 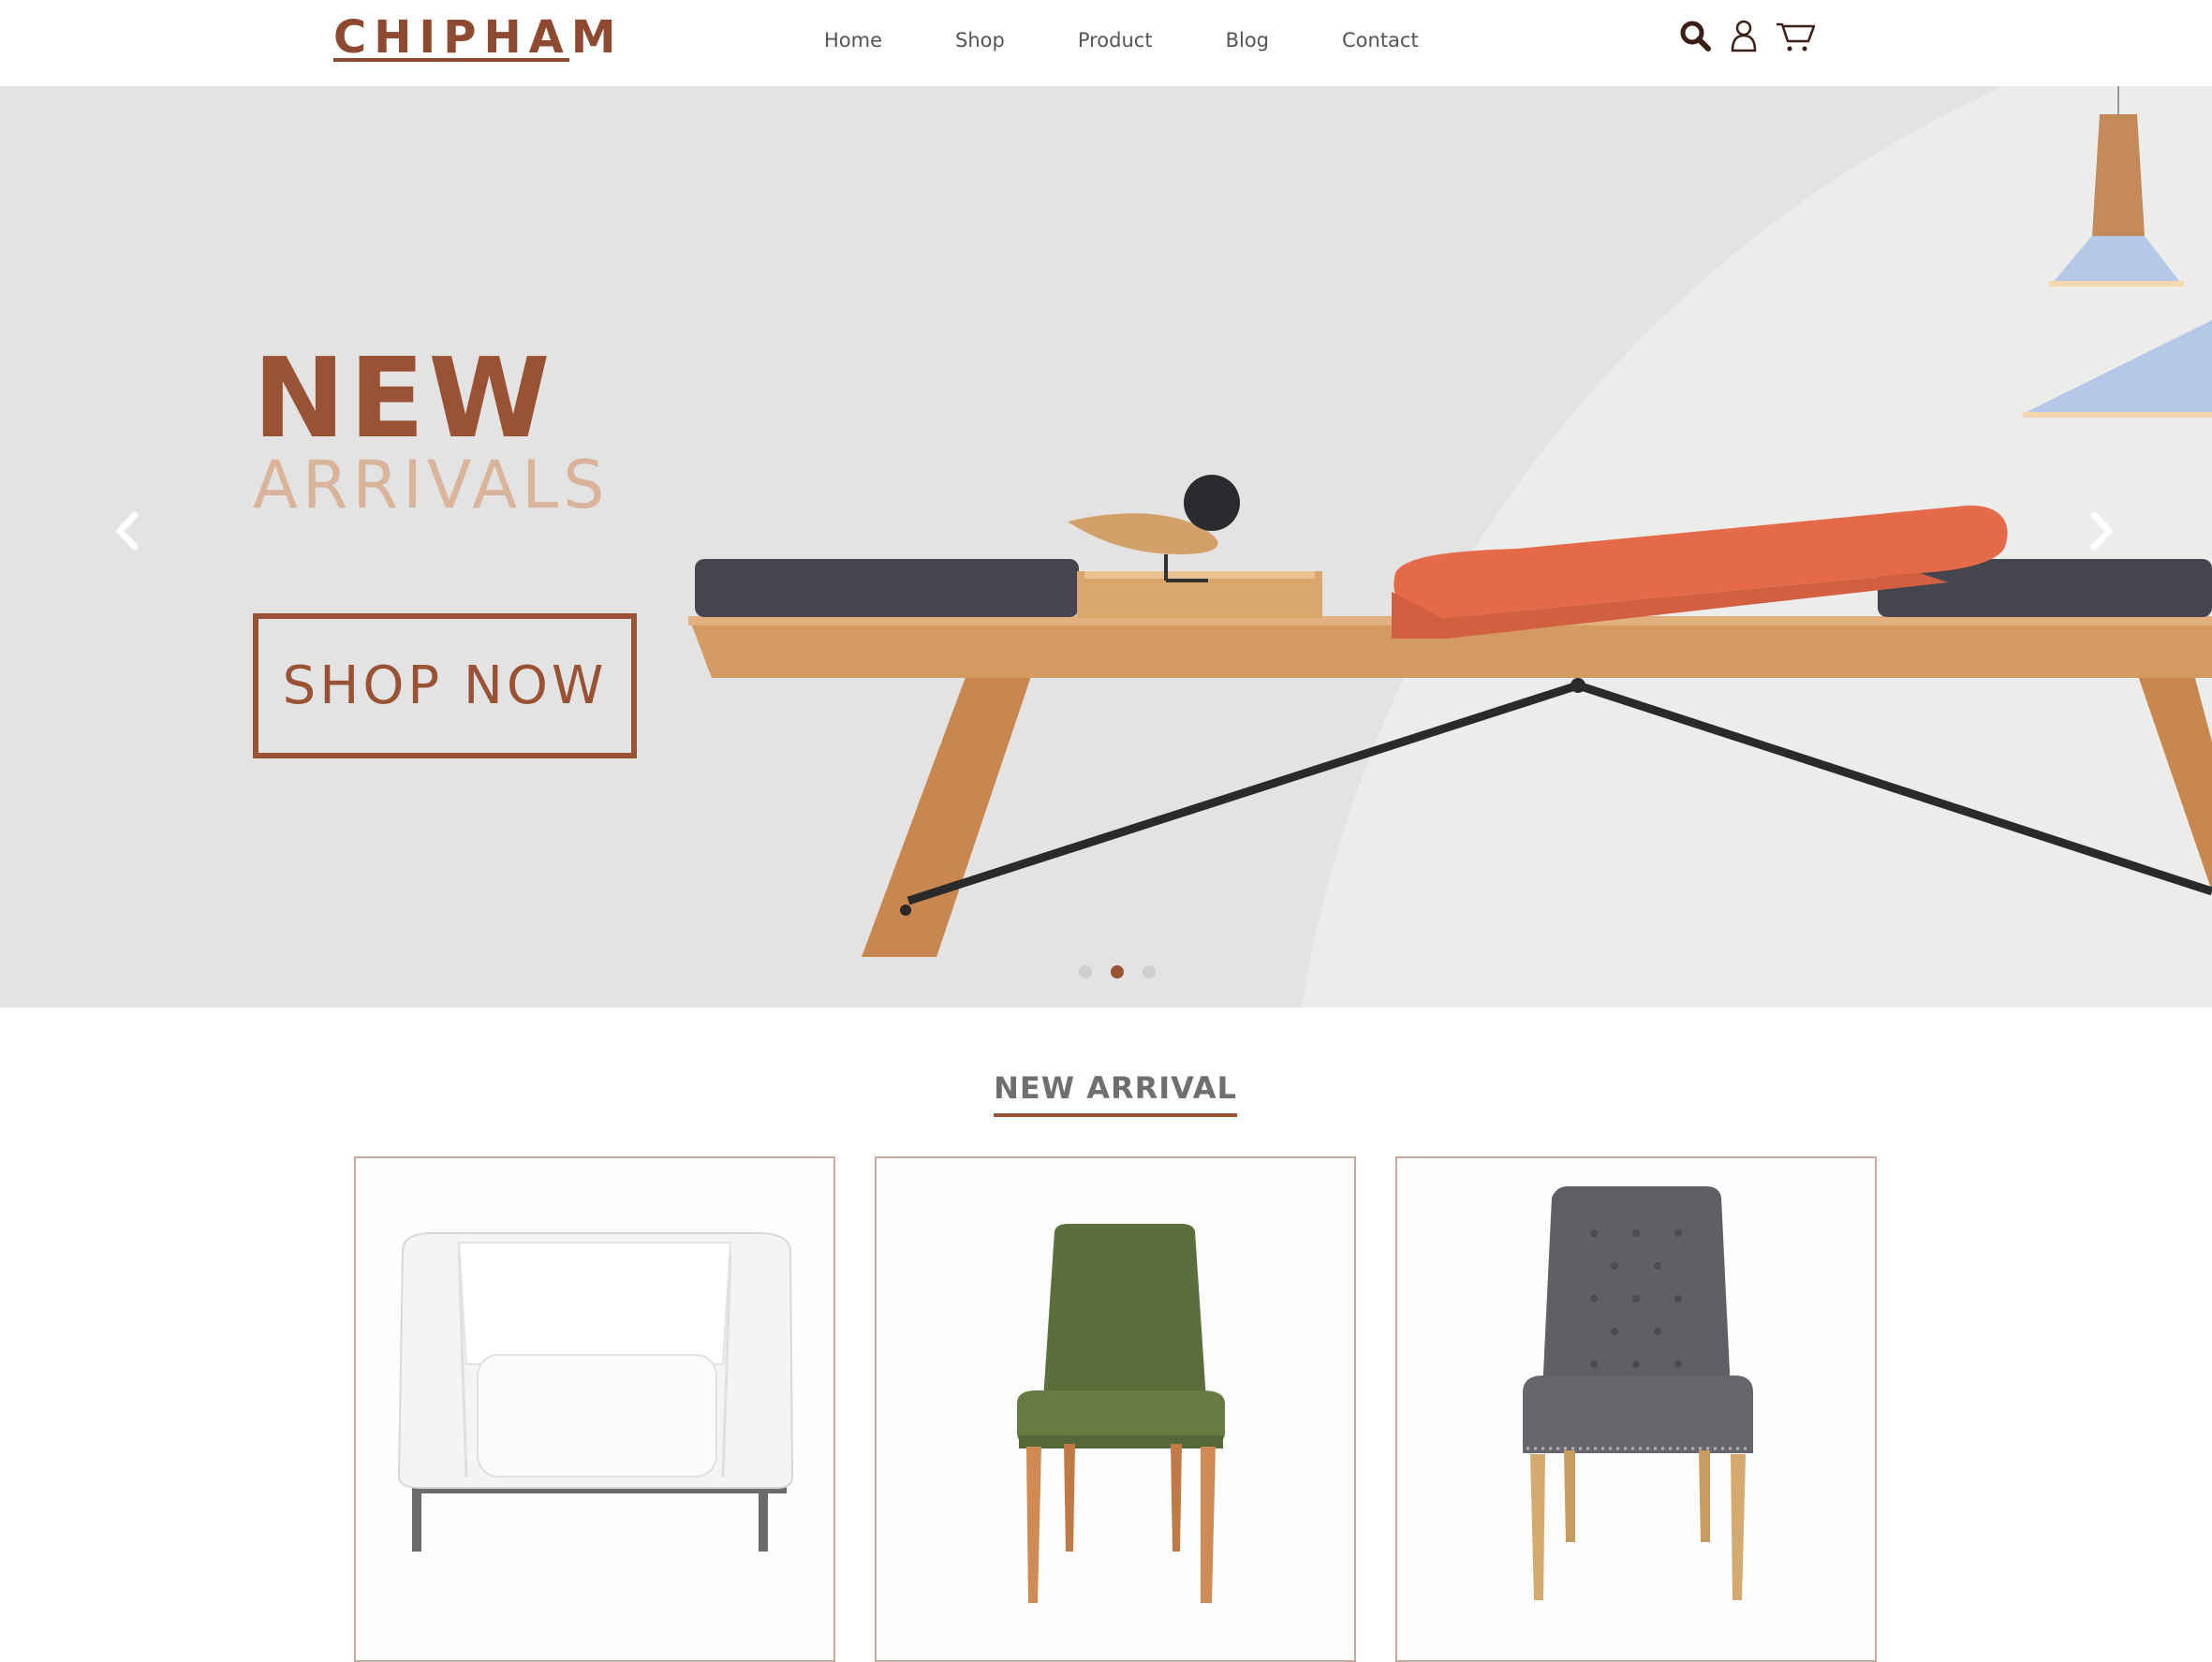 I want to click on product-card-white-armchair, so click(x=595, y=1409).